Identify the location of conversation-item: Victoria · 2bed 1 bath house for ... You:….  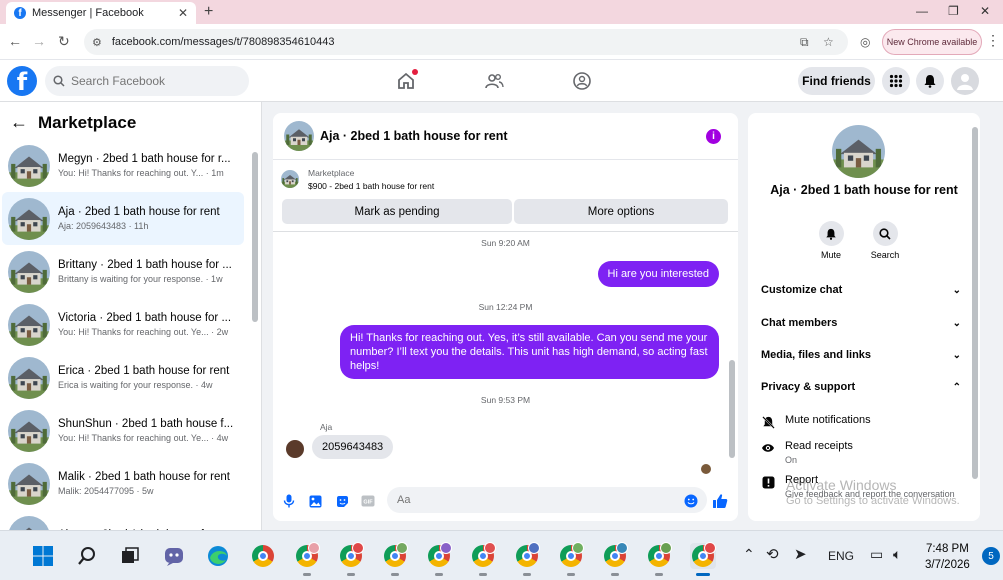
(123, 324).